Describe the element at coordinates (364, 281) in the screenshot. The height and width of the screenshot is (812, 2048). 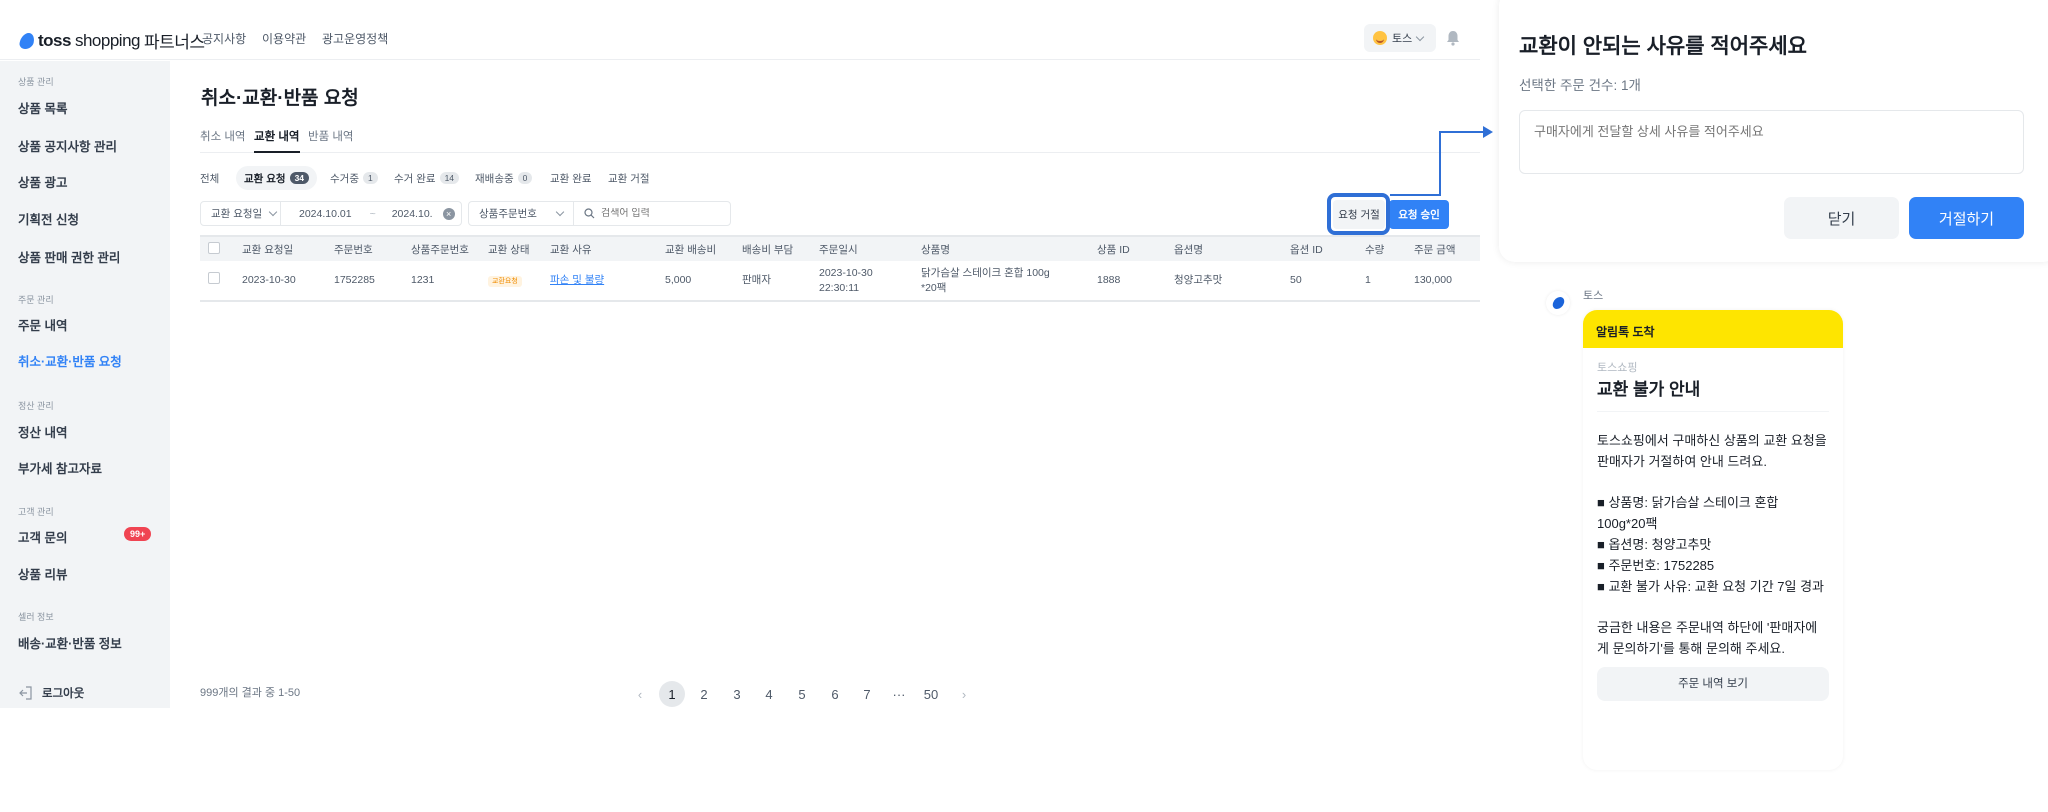
I see `cell-order-no: 1752285` at that location.